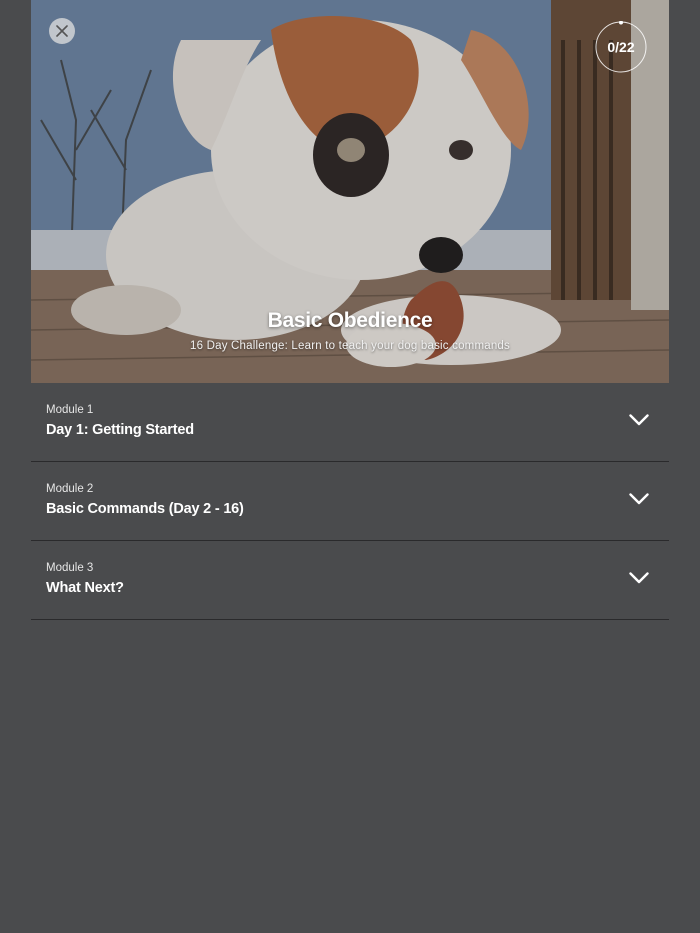  What do you see at coordinates (85, 588) in the screenshot?
I see `module-title: What Next?` at bounding box center [85, 588].